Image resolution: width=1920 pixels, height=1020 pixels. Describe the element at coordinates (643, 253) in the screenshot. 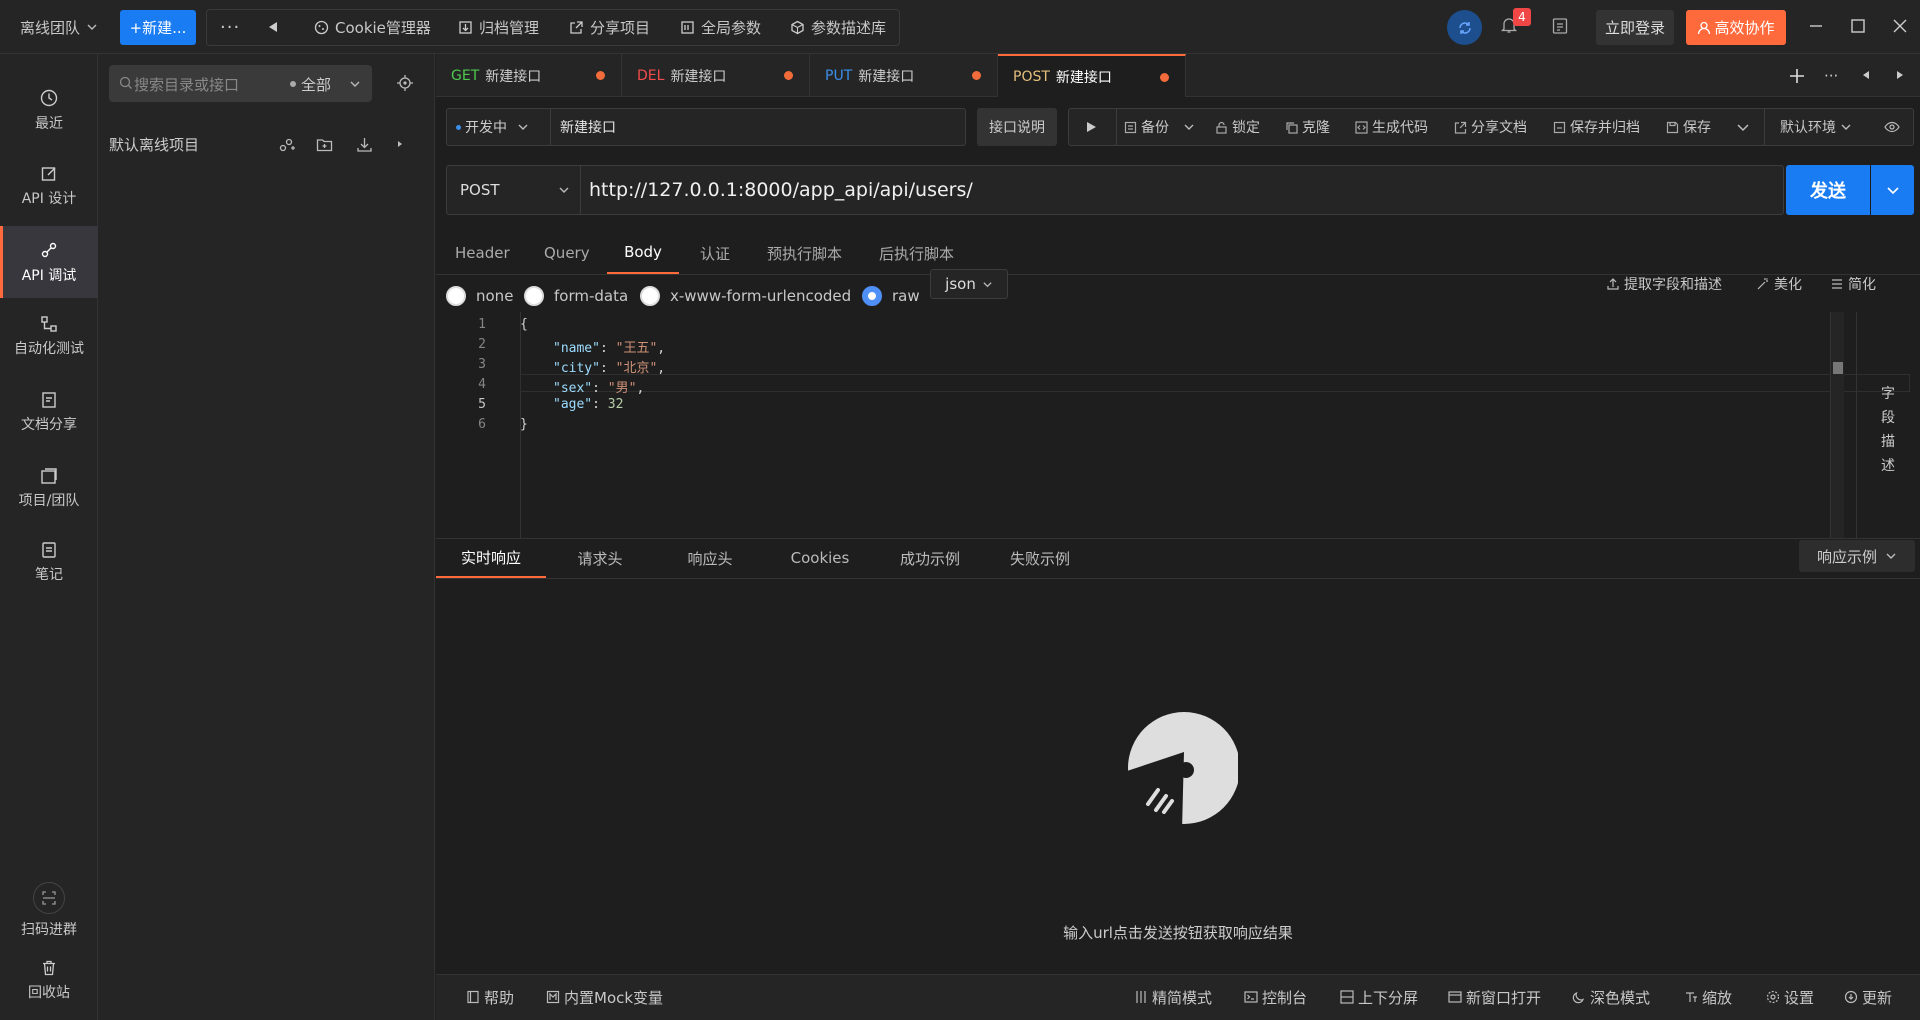

I see `subtab-body: Body` at that location.